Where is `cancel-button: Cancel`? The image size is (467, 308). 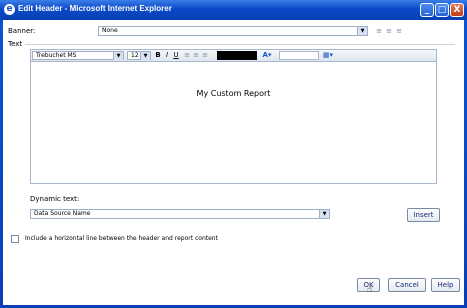
cancel-button: Cancel is located at coordinates (407, 285).